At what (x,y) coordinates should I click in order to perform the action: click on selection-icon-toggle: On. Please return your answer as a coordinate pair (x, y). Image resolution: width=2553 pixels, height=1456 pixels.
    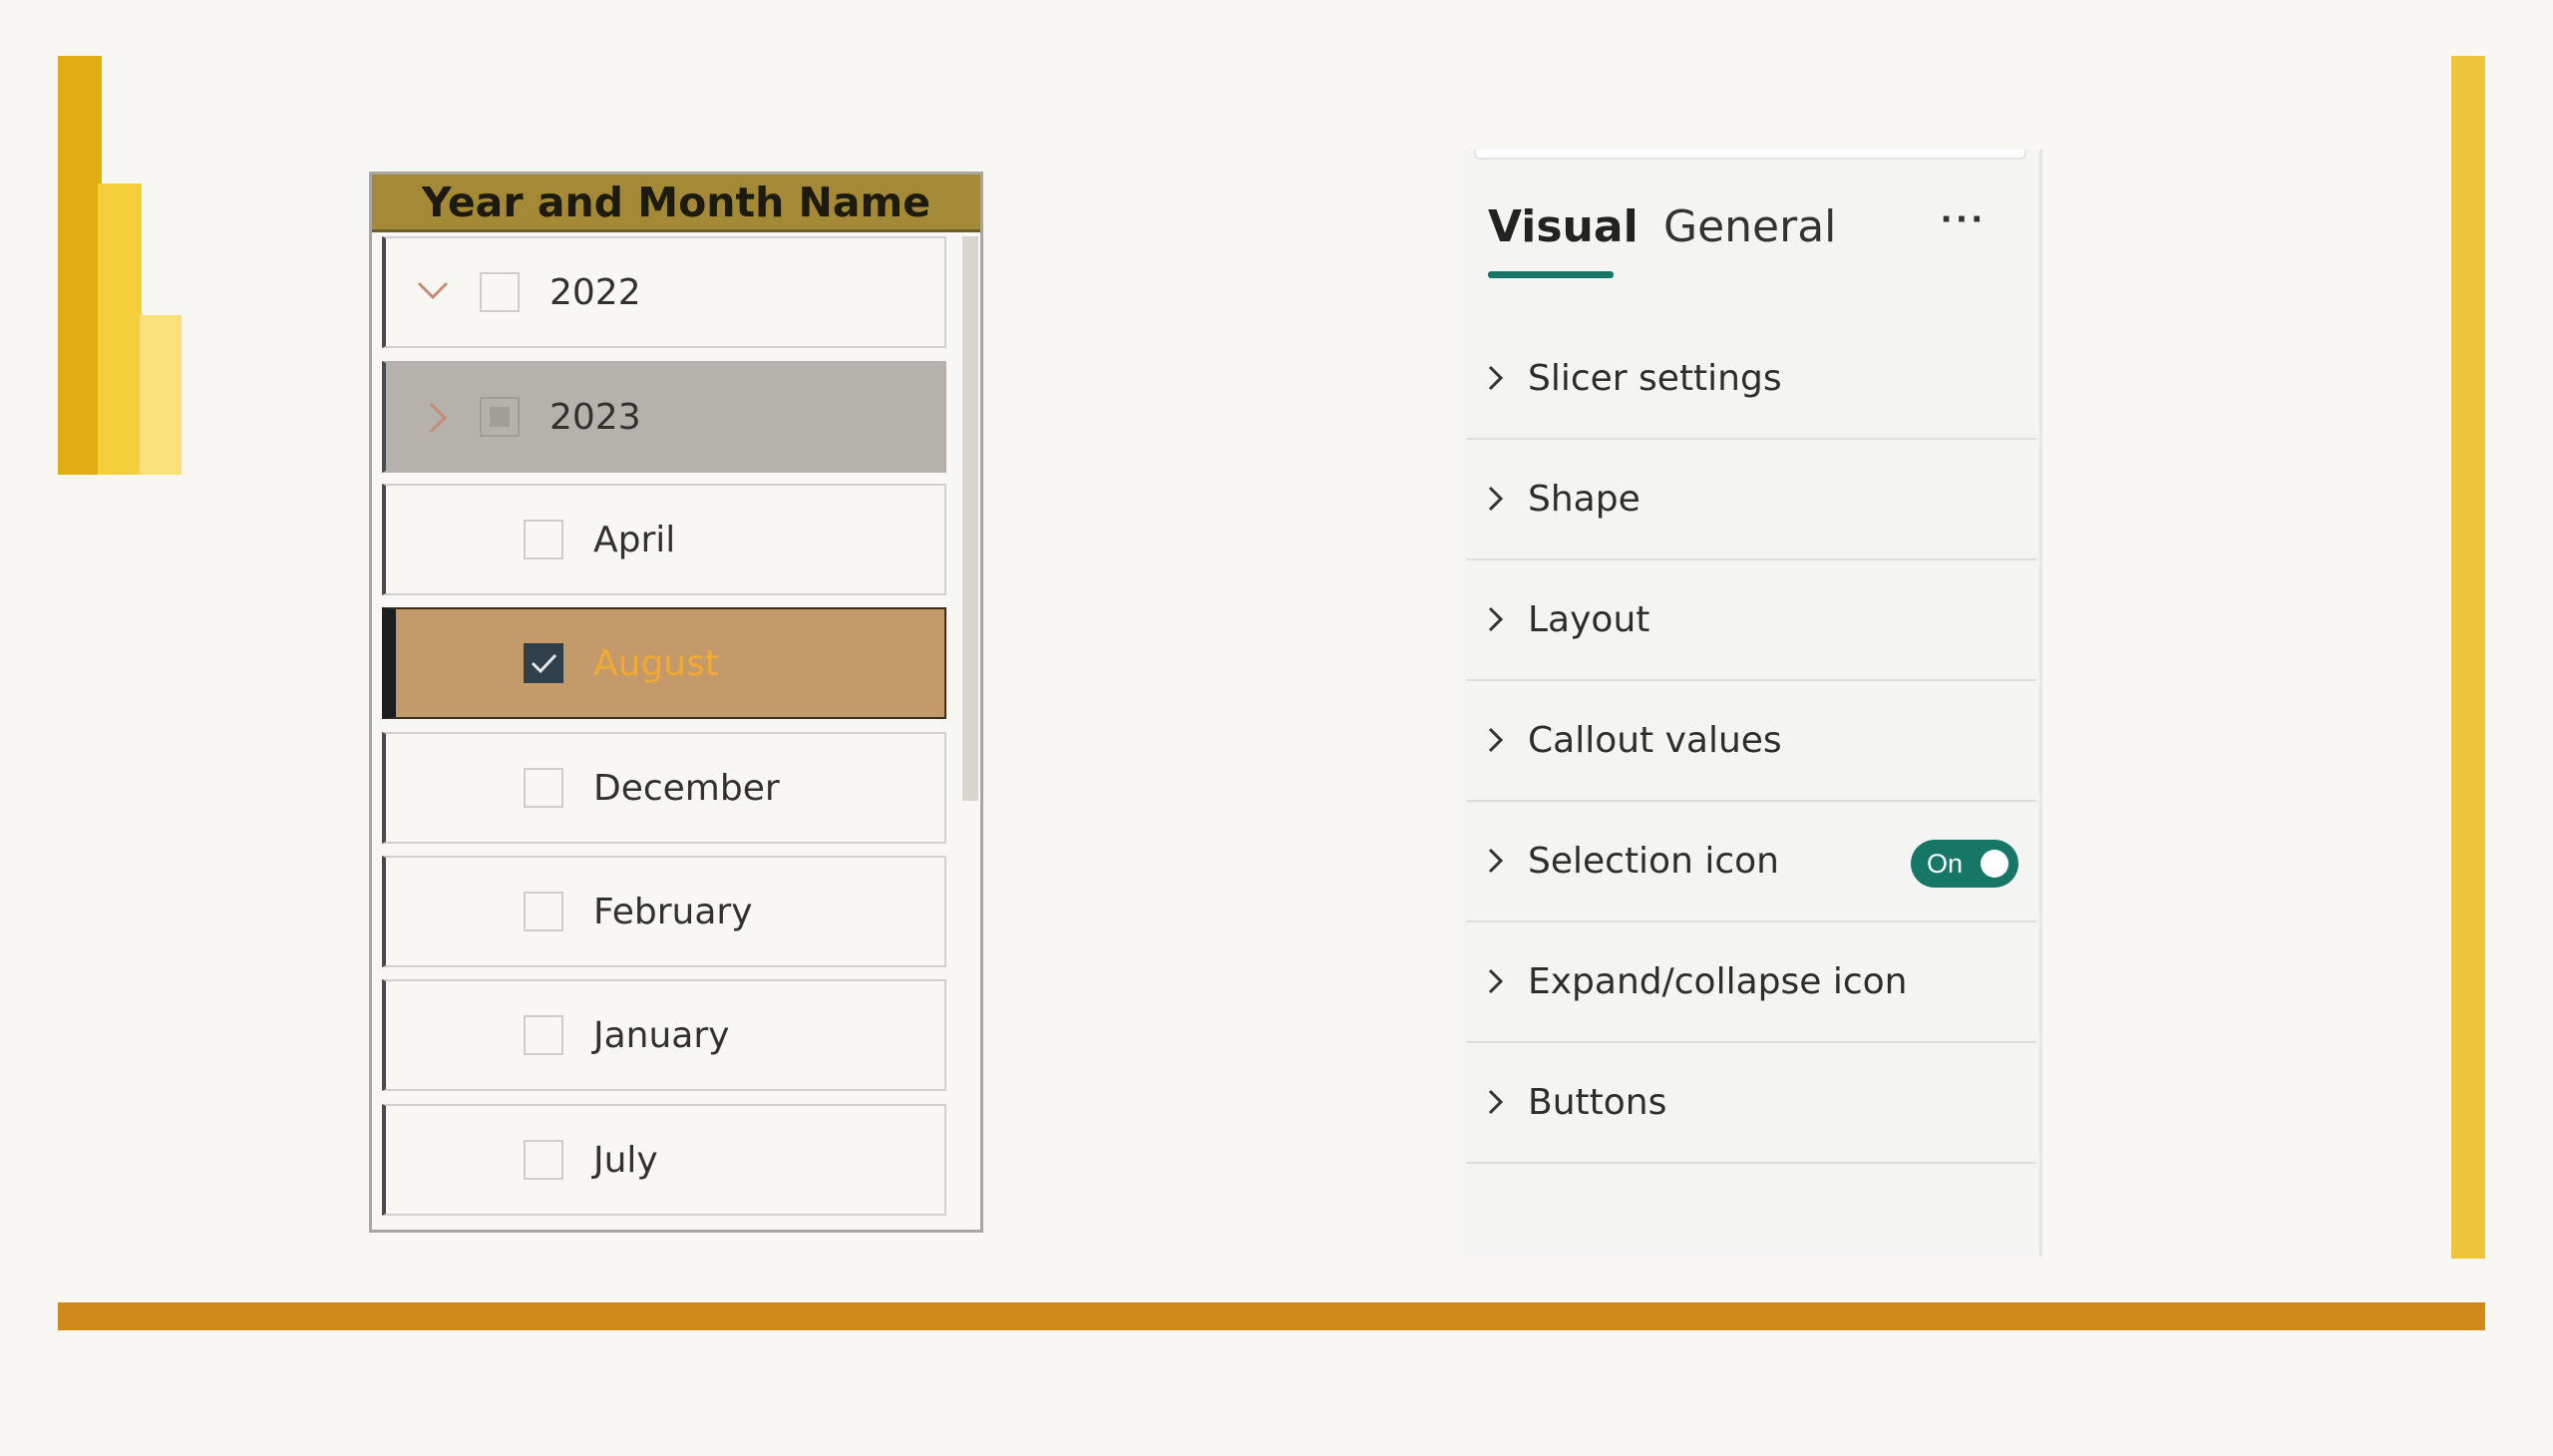
    Looking at the image, I should click on (1965, 864).